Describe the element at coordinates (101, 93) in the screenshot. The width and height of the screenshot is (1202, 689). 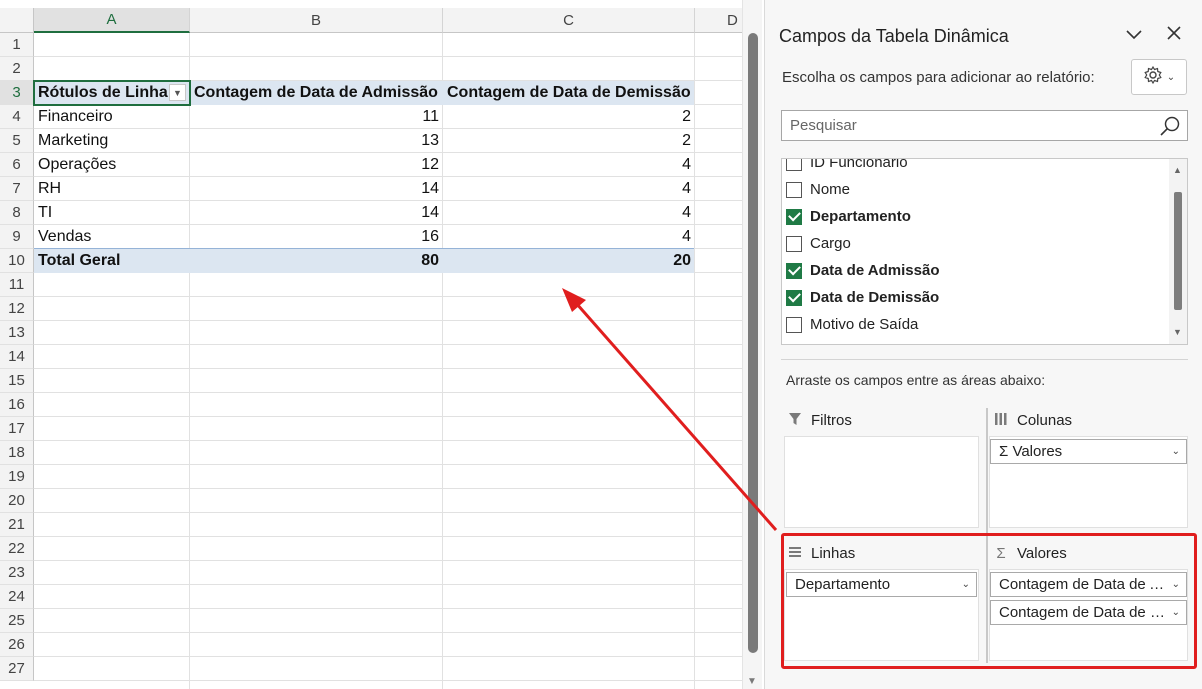
I see `pivot-header-cell: Rótulos de Linha` at that location.